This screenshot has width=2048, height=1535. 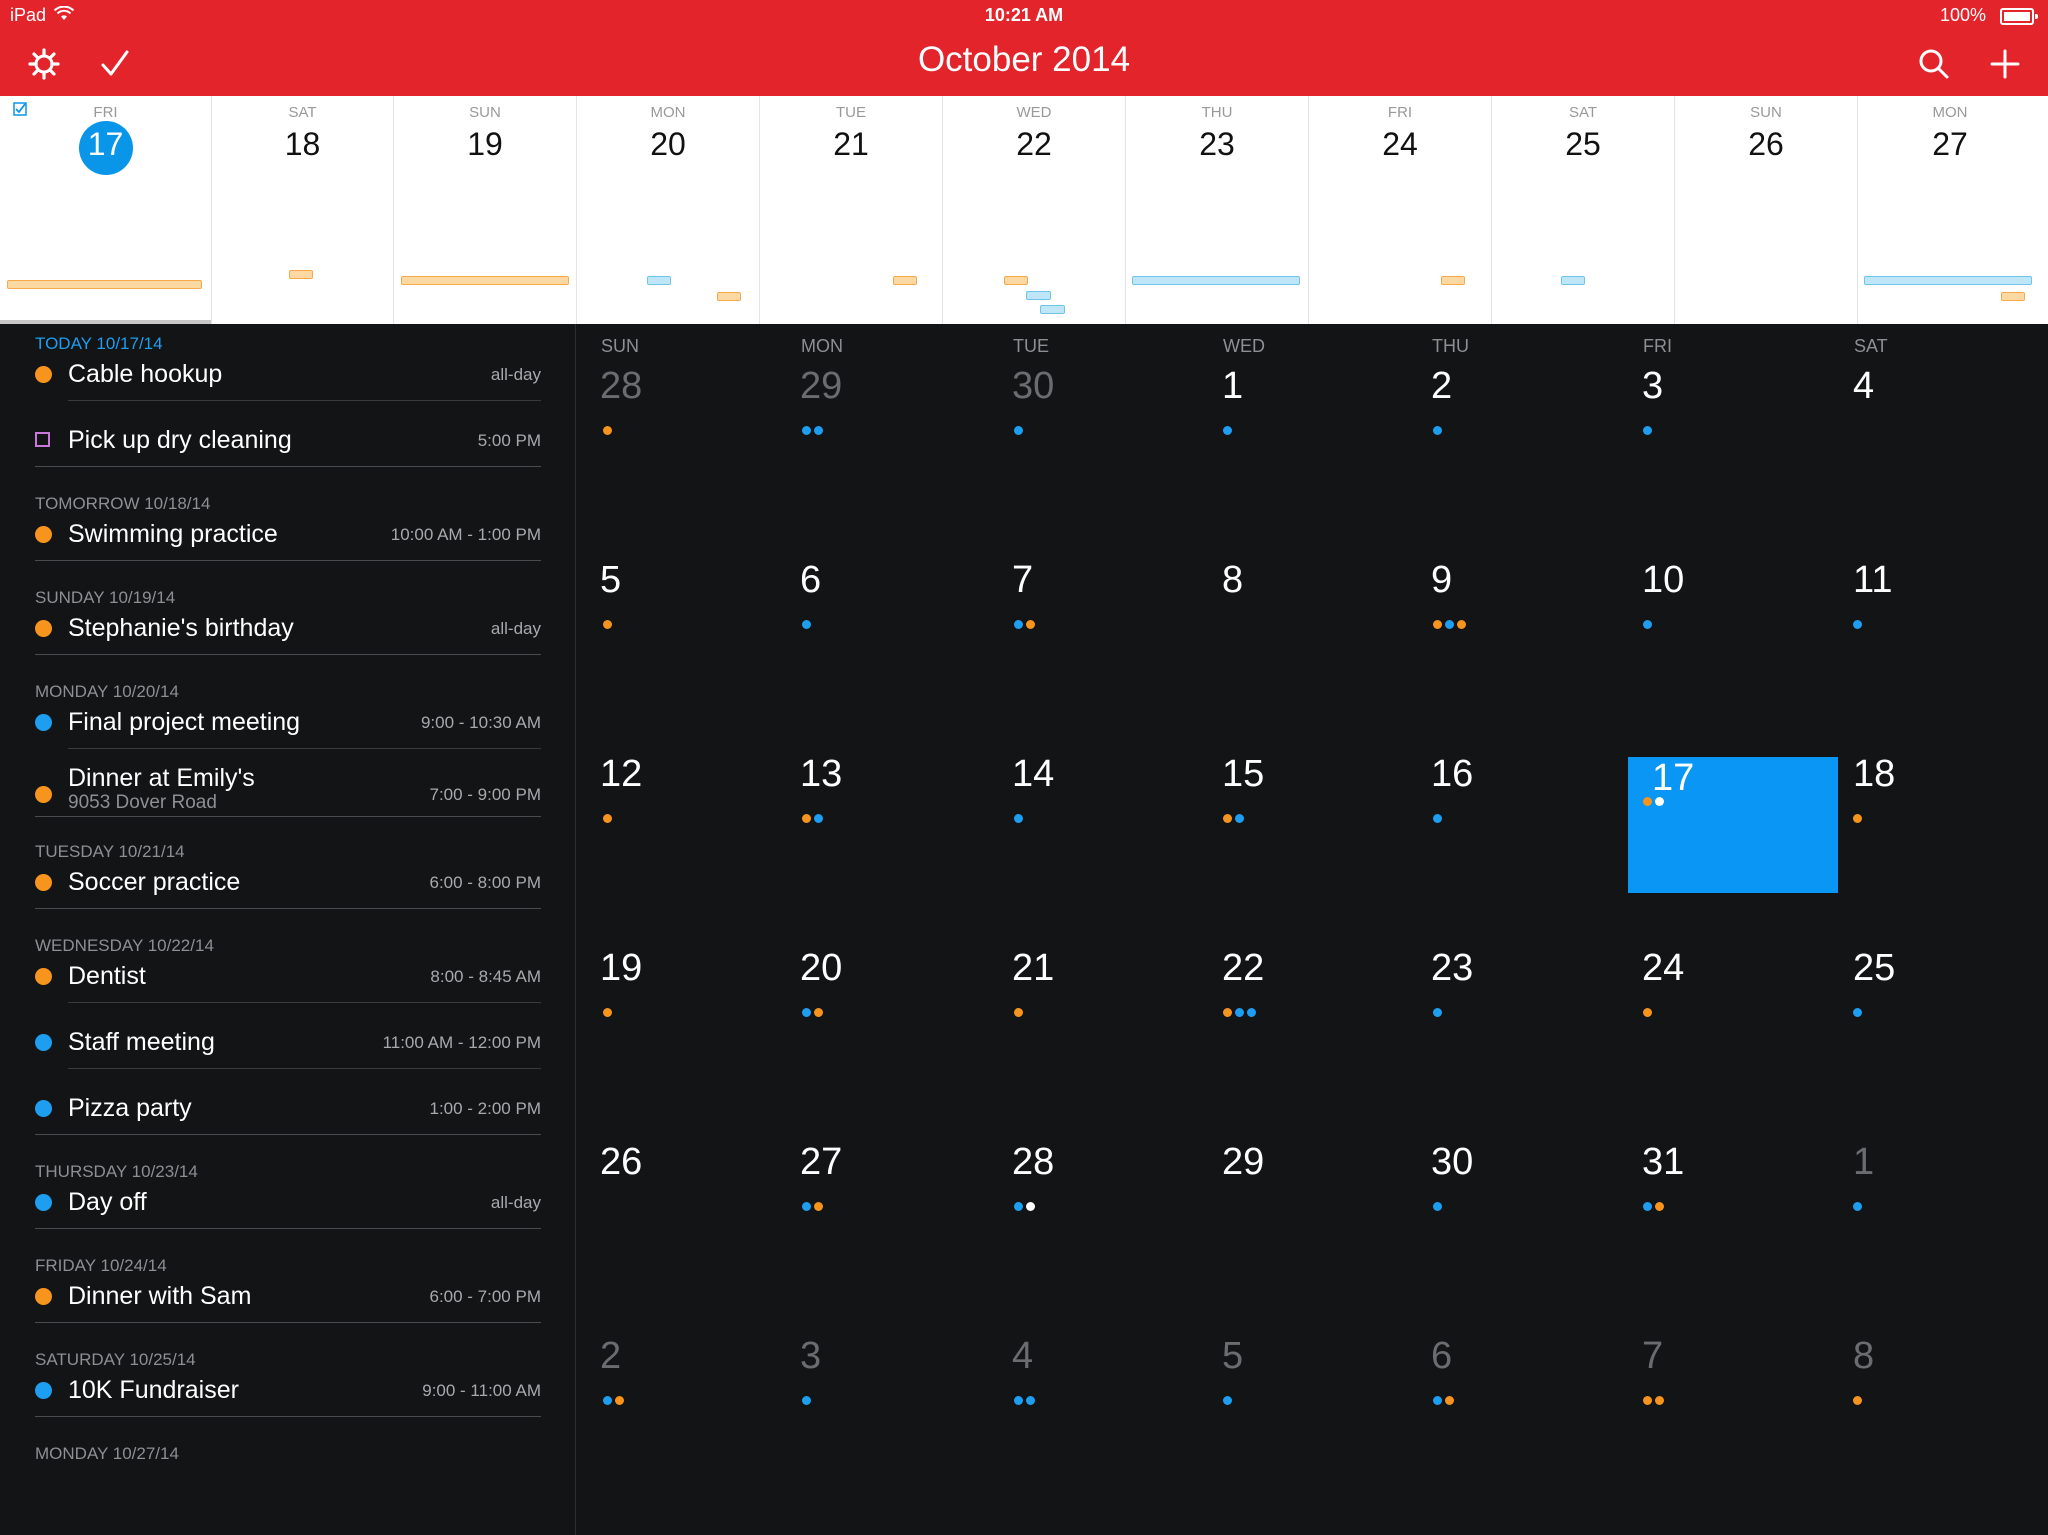 What do you see at coordinates (1933, 842) in the screenshot?
I see `month-day-cell: 18` at bounding box center [1933, 842].